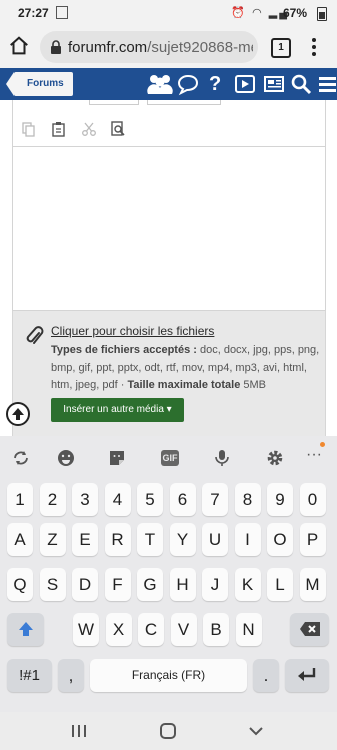 The height and width of the screenshot is (750, 337). What do you see at coordinates (20, 584) in the screenshot?
I see `letter-key-q: Q` at bounding box center [20, 584].